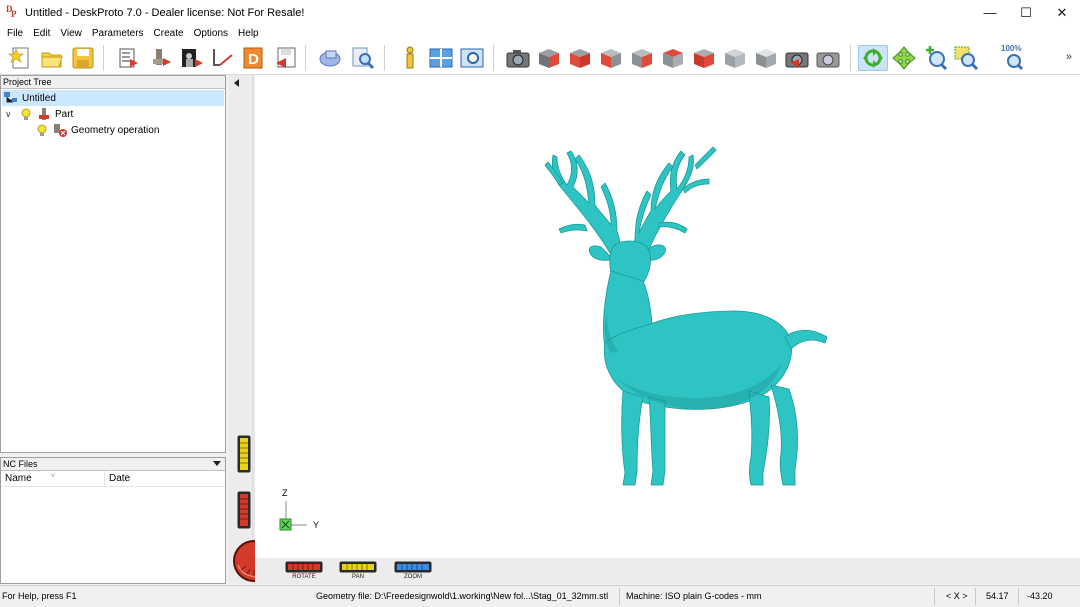 The height and width of the screenshot is (607, 1080). I want to click on main-toolbar: D 100% », so click(540, 58).